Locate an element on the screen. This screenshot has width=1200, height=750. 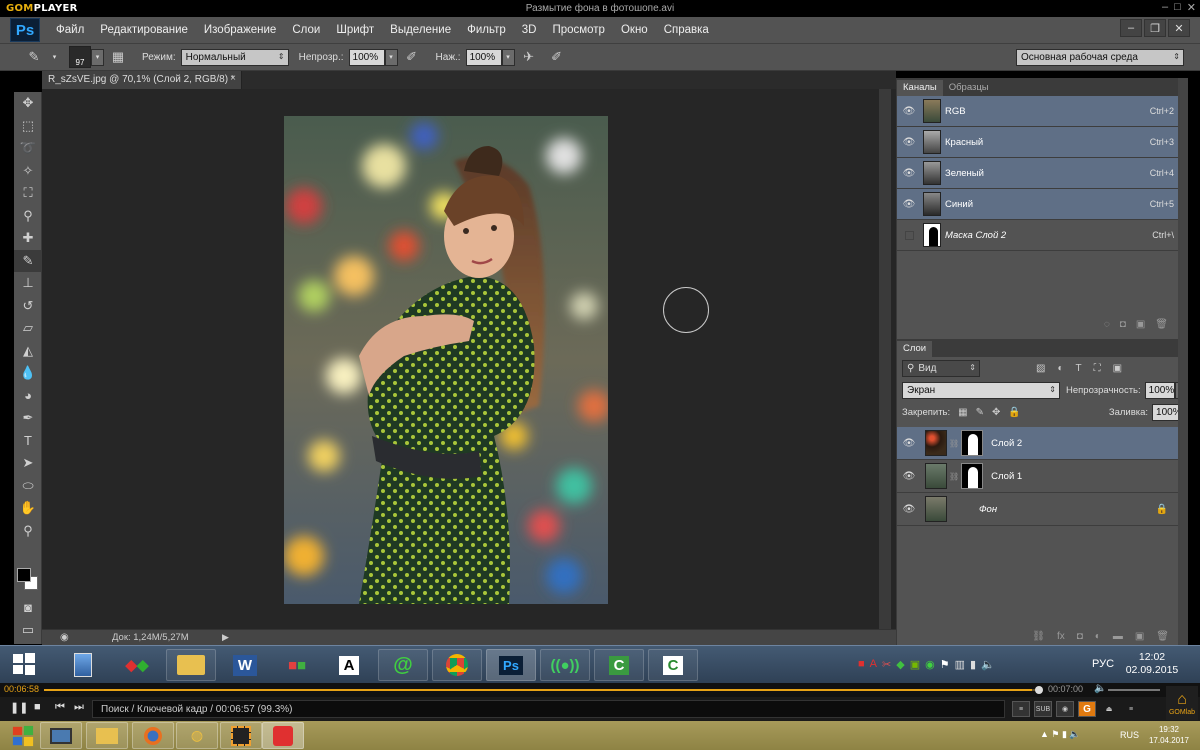
menu-3d: 3D is located at coordinates (529, 30).